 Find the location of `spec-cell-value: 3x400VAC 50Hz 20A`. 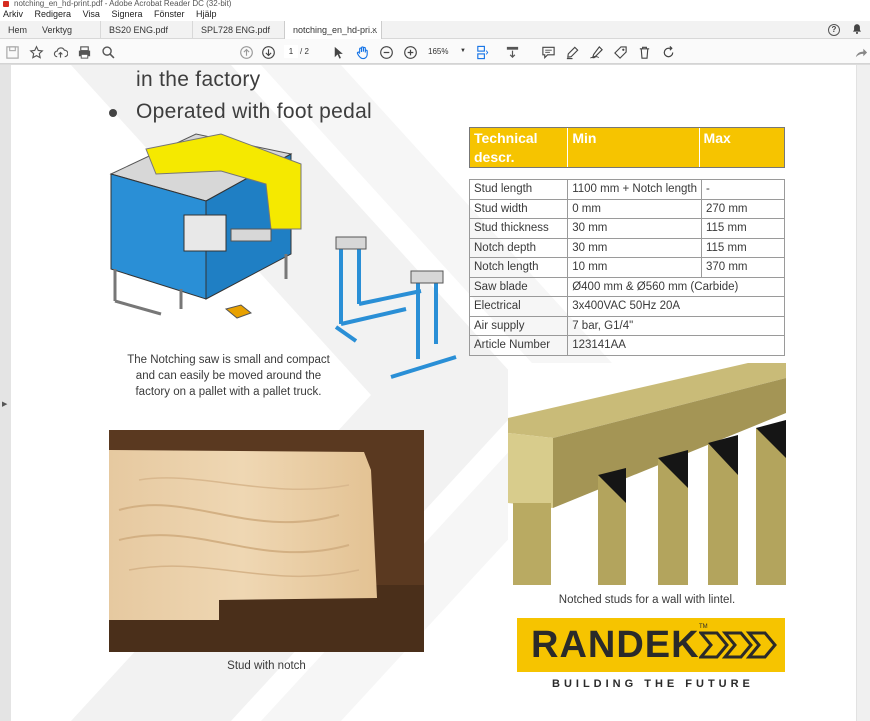

spec-cell-value: 3x400VAC 50Hz 20A is located at coordinates (676, 306).